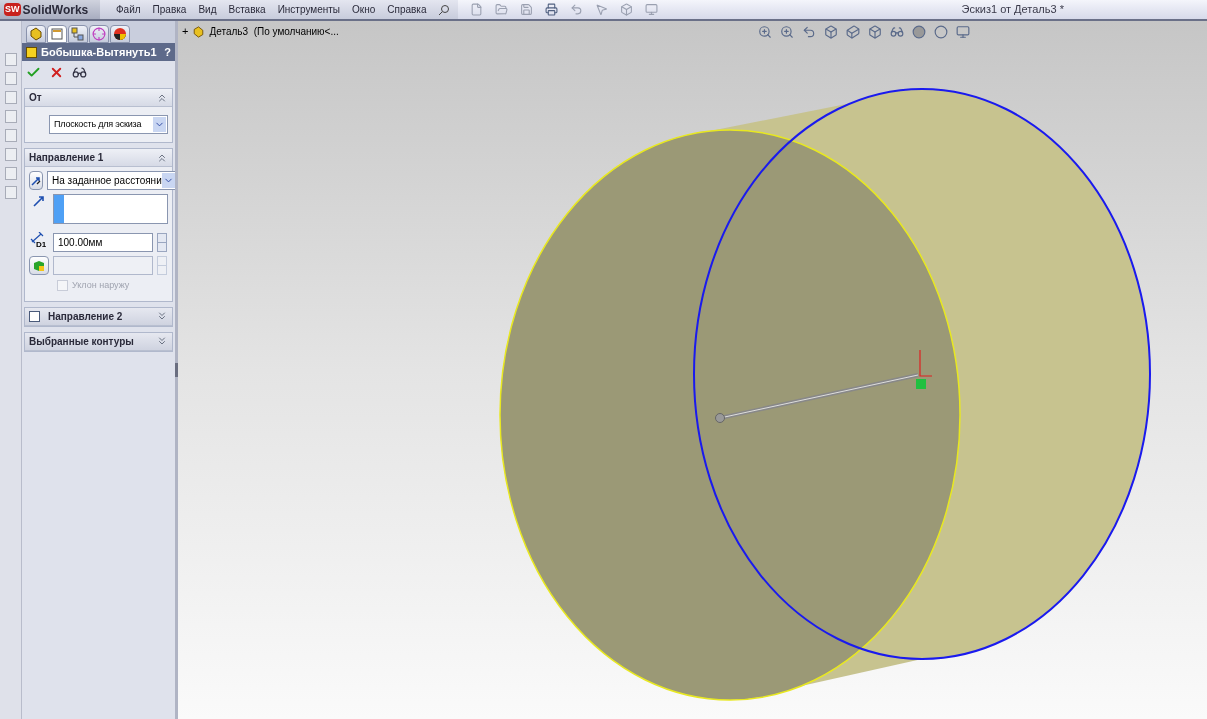 The width and height of the screenshot is (1207, 719). Describe the element at coordinates (78, 34) in the screenshot. I see `config-icon` at that location.